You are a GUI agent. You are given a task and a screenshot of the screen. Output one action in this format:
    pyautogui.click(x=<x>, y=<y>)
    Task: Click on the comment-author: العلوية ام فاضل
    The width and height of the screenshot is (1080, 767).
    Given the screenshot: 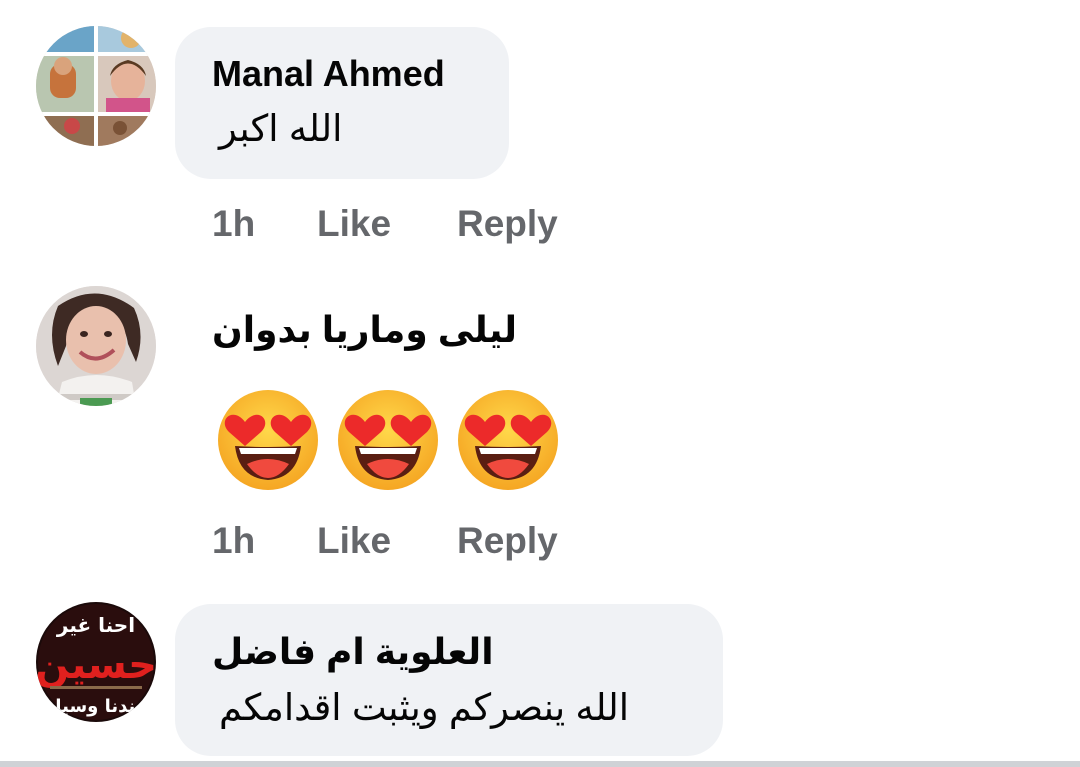 What is the action you would take?
    pyautogui.click(x=353, y=652)
    